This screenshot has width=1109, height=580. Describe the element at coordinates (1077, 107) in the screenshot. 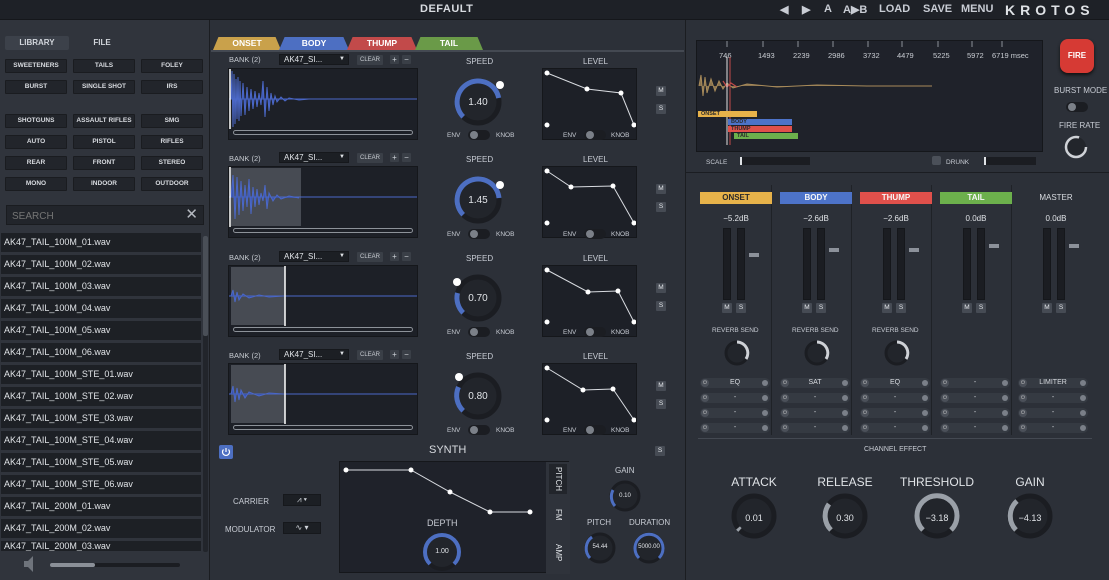

I see `burst-mode-toggle` at that location.